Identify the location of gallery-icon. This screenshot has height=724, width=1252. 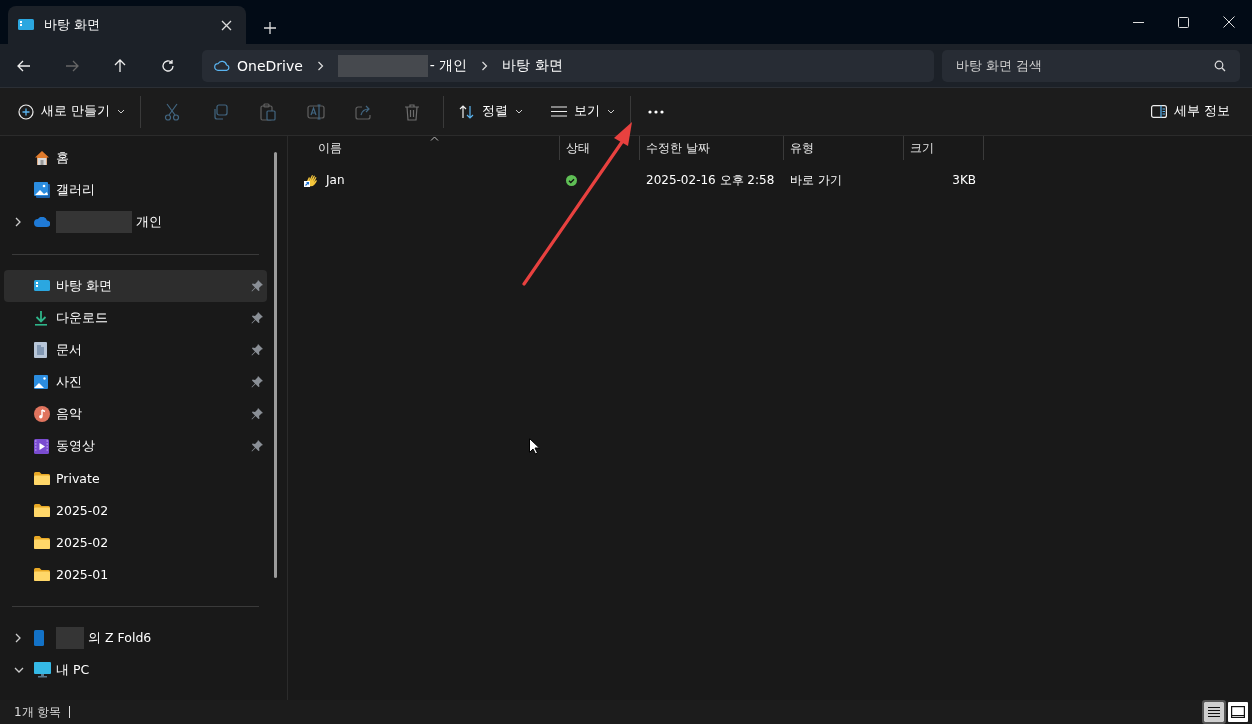
(42, 190).